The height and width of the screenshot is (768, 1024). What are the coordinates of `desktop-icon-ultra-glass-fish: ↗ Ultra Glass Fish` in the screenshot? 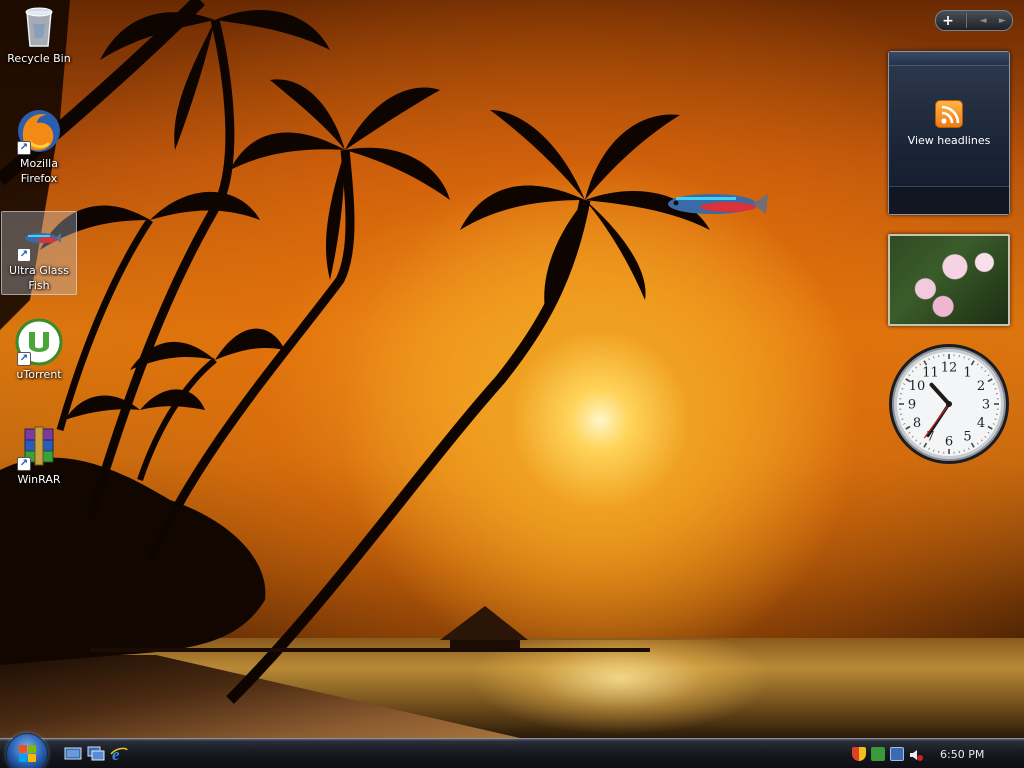 It's located at (39, 253).